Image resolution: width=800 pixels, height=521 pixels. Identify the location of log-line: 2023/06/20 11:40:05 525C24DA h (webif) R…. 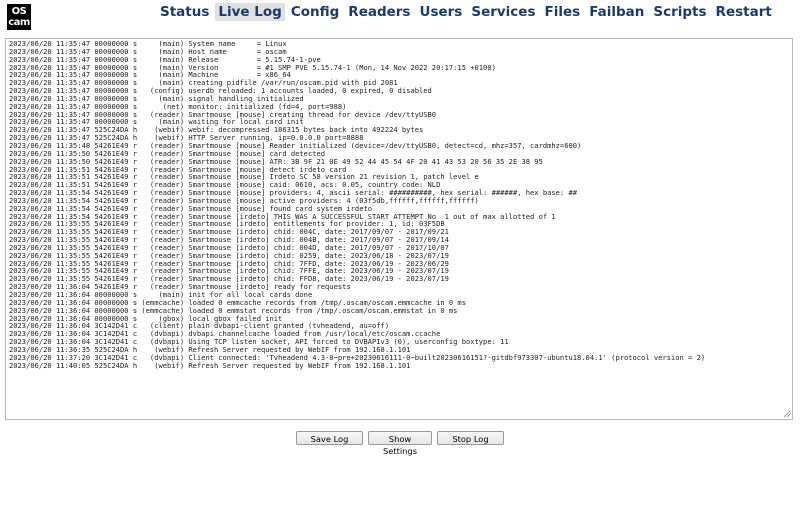
(210, 365).